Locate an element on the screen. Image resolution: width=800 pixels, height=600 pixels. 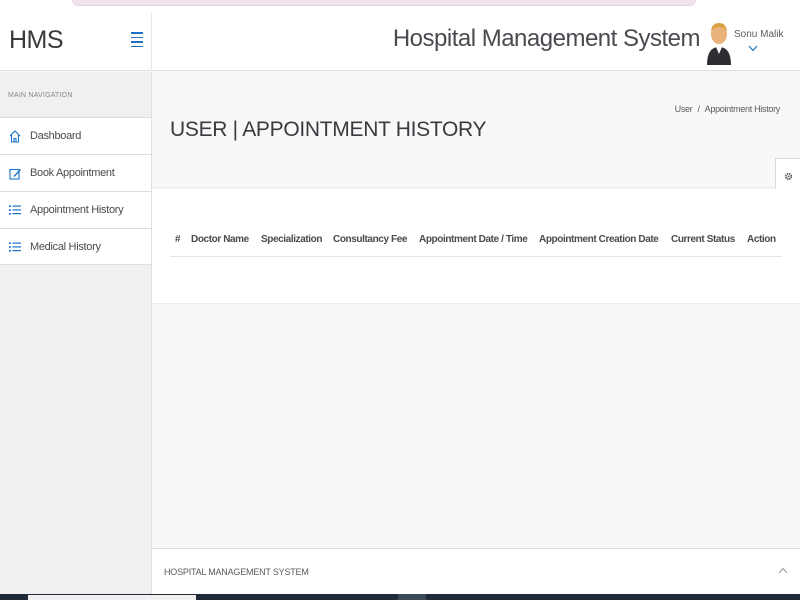
sidebar-item-medical-history: Medical History is located at coordinates (75, 246).